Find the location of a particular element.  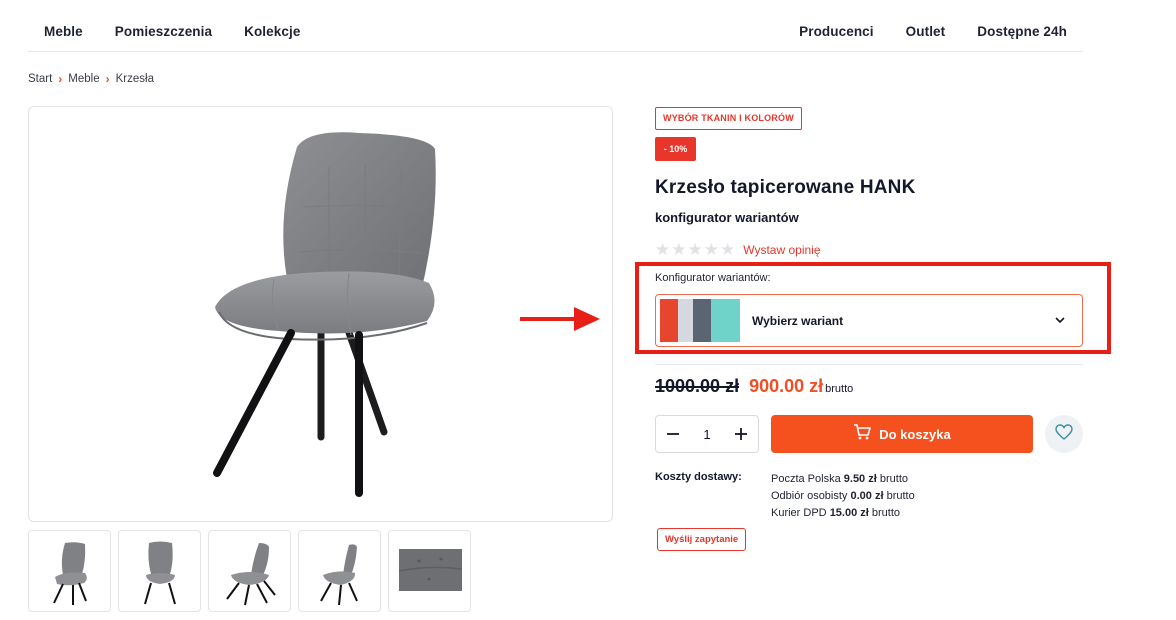

heart-icon is located at coordinates (1064, 434).